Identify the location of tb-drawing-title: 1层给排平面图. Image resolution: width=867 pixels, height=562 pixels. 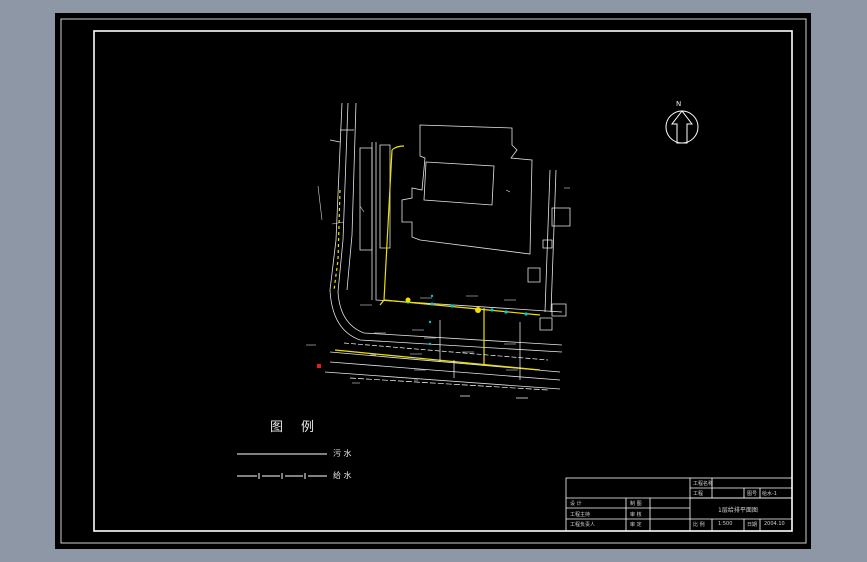
(738, 510).